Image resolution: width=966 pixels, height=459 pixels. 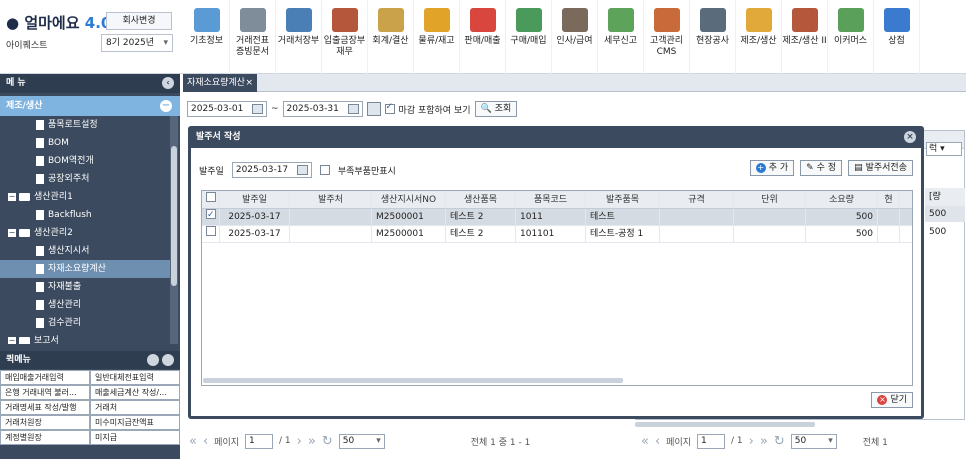 I want to click on include-closed-checkbox, so click(x=389, y=108).